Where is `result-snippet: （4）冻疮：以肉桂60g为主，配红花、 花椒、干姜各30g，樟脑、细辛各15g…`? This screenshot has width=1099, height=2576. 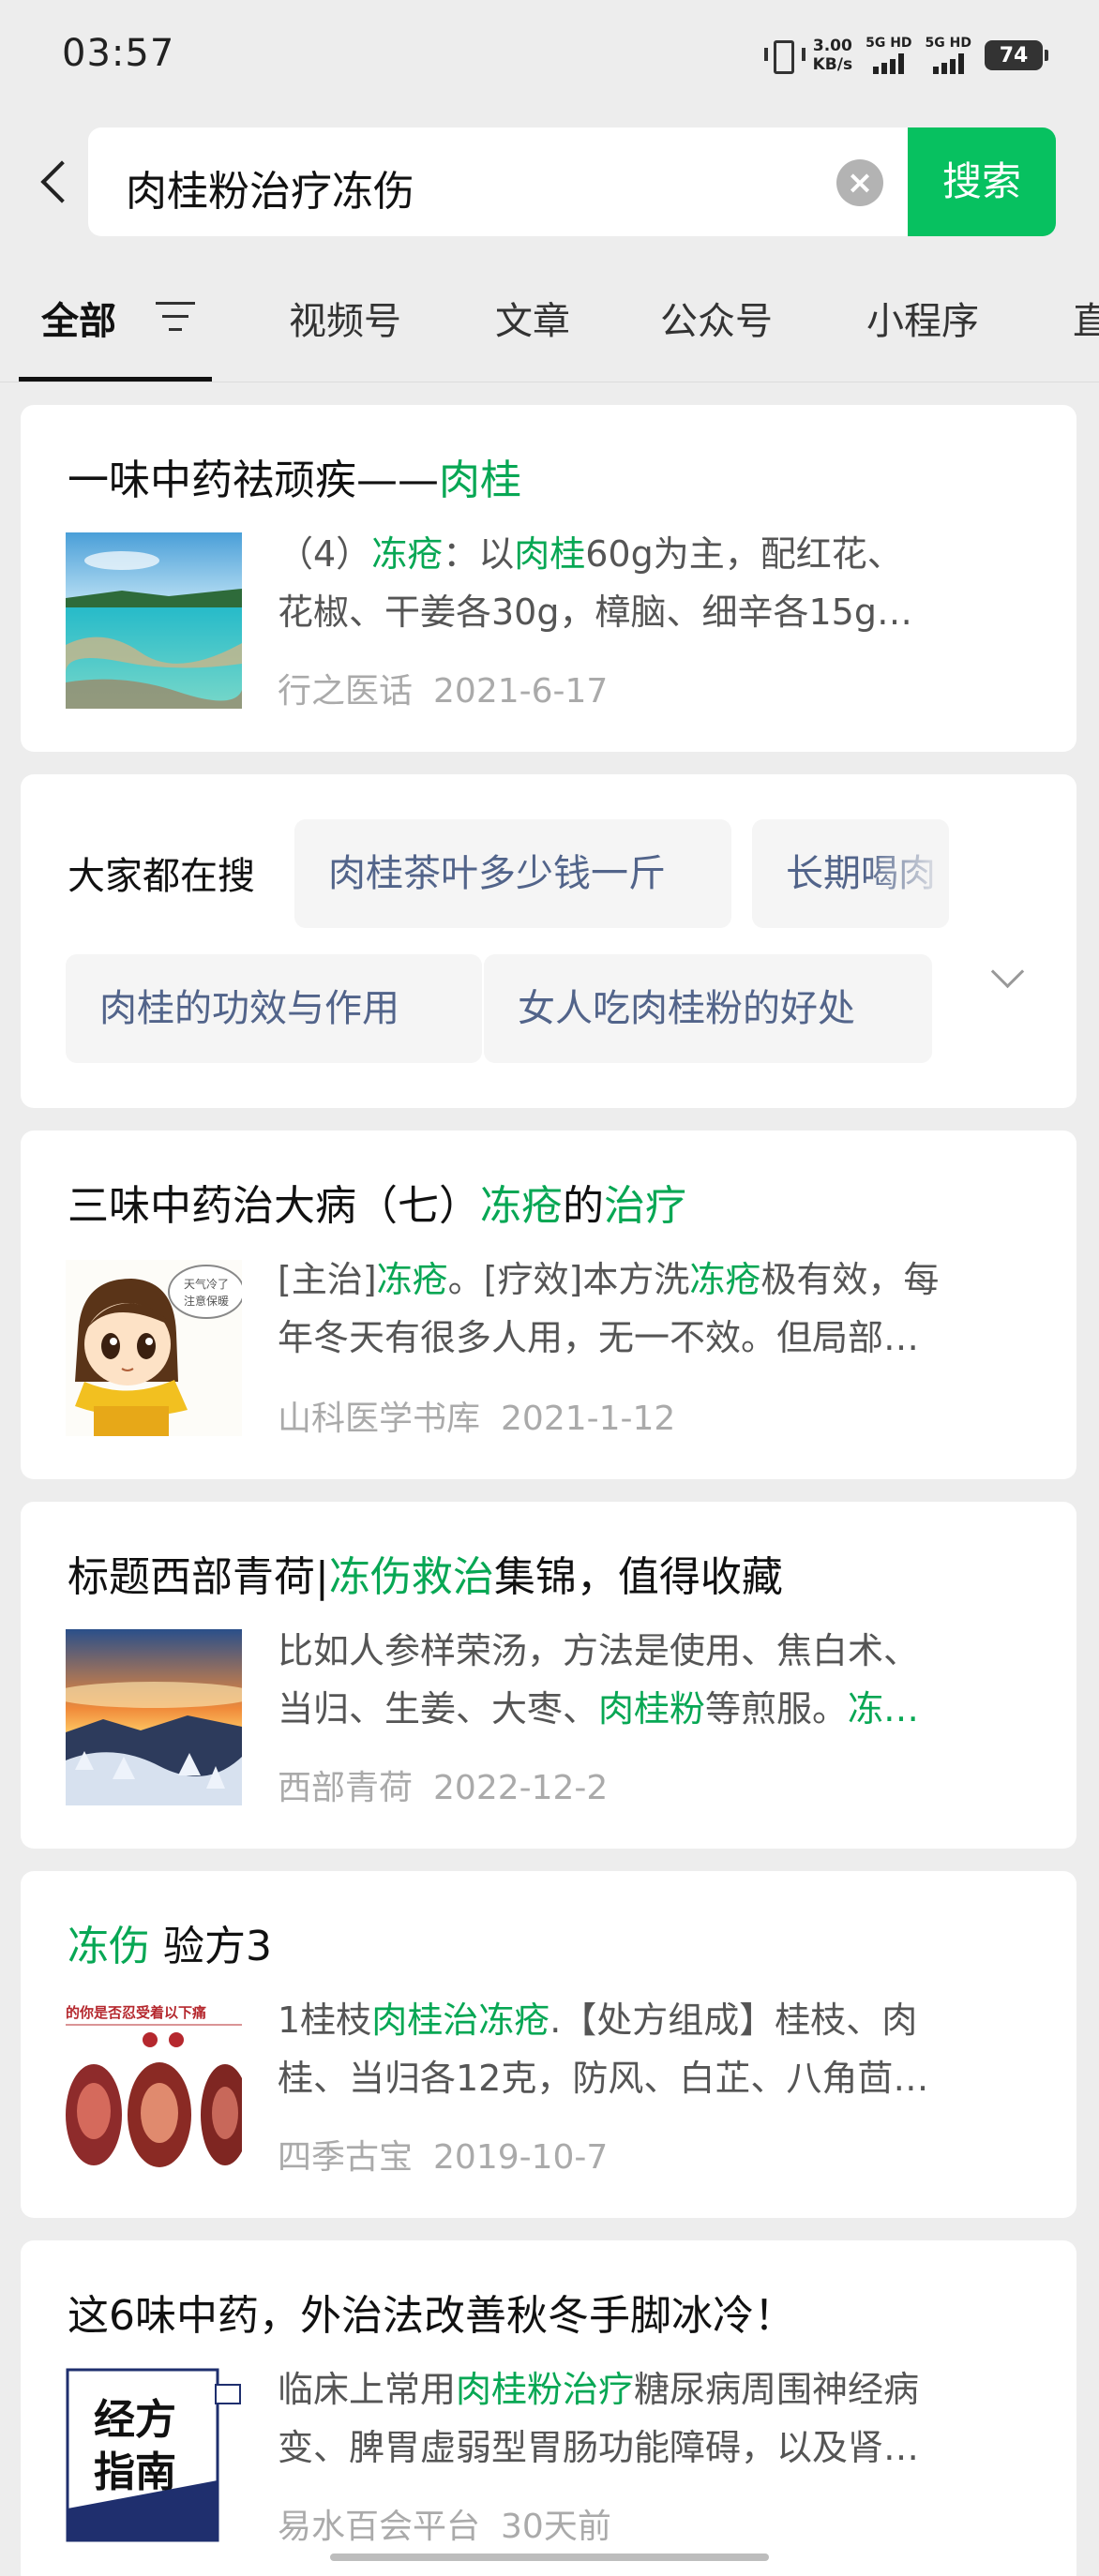
result-snippet: （4）冻疮：以肉桂60g为主，配红花、 花椒、干姜各30g，樟脑、细辛各15g… is located at coordinates (595, 583).